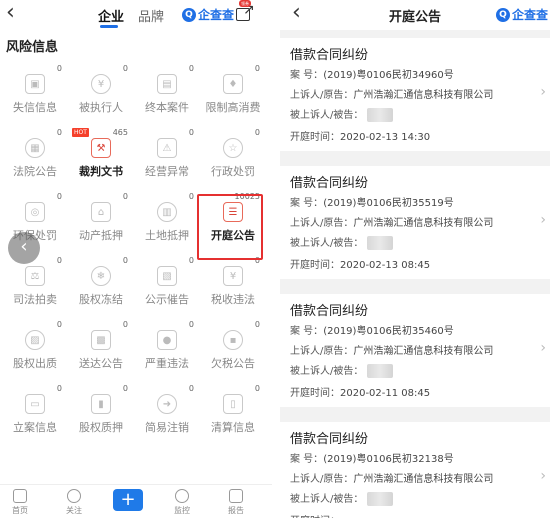  I want to click on stamp-icon: ☆, so click(233, 148).